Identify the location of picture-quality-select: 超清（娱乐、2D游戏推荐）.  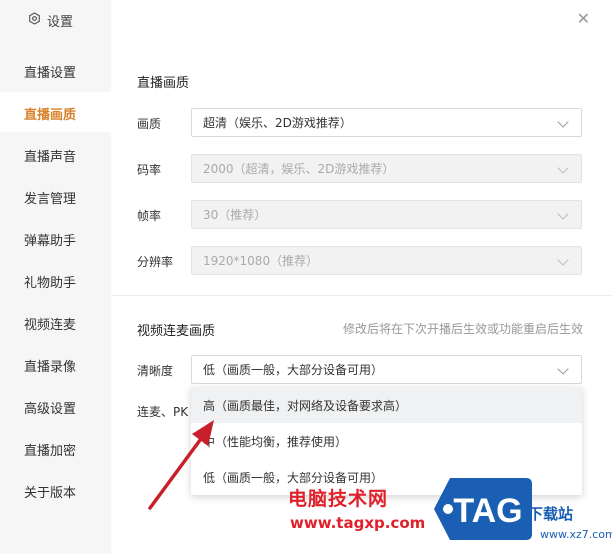
(386, 122).